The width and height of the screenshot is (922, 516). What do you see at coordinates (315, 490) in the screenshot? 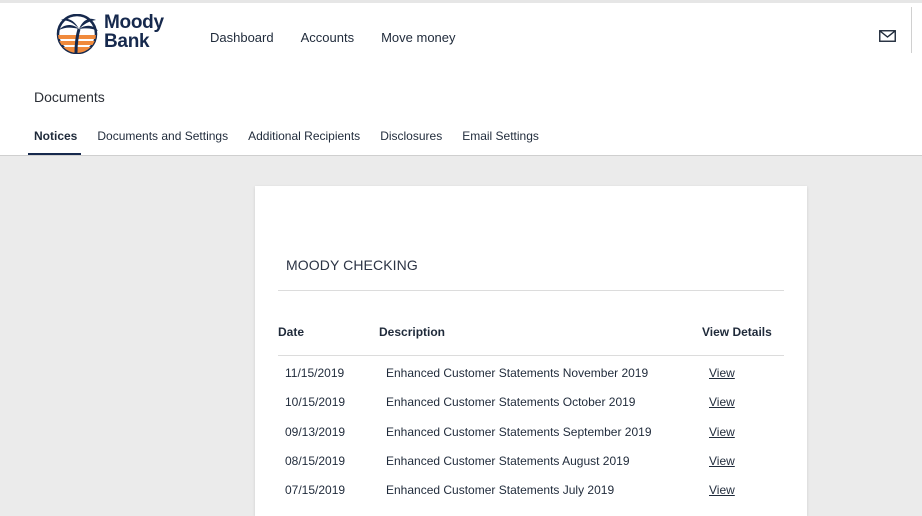
I see `row-date: 07/15/2019` at bounding box center [315, 490].